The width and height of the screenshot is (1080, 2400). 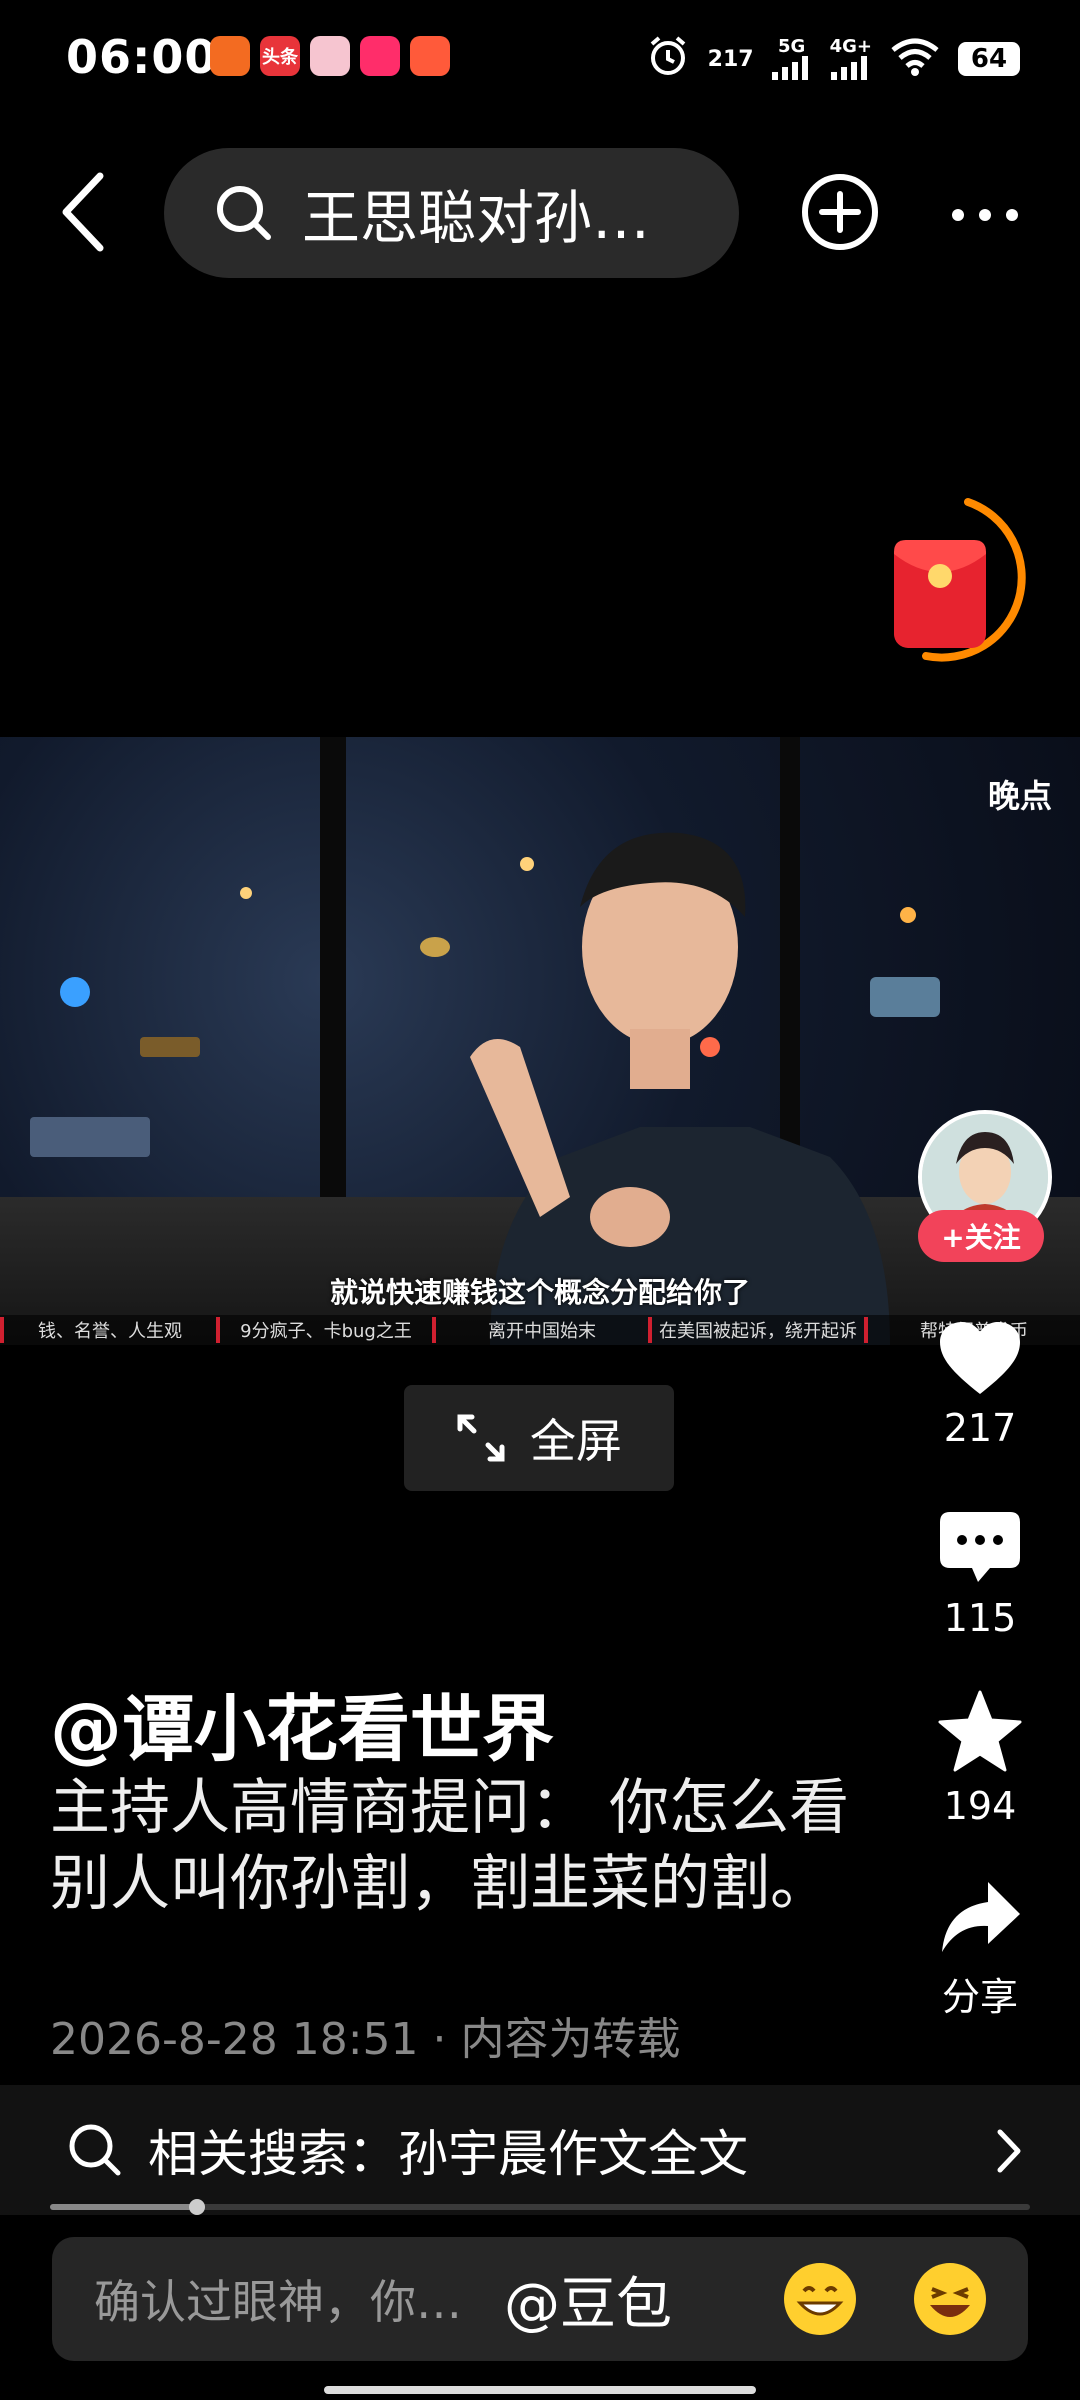 I want to click on progress-fill, so click(x=123, y=2207).